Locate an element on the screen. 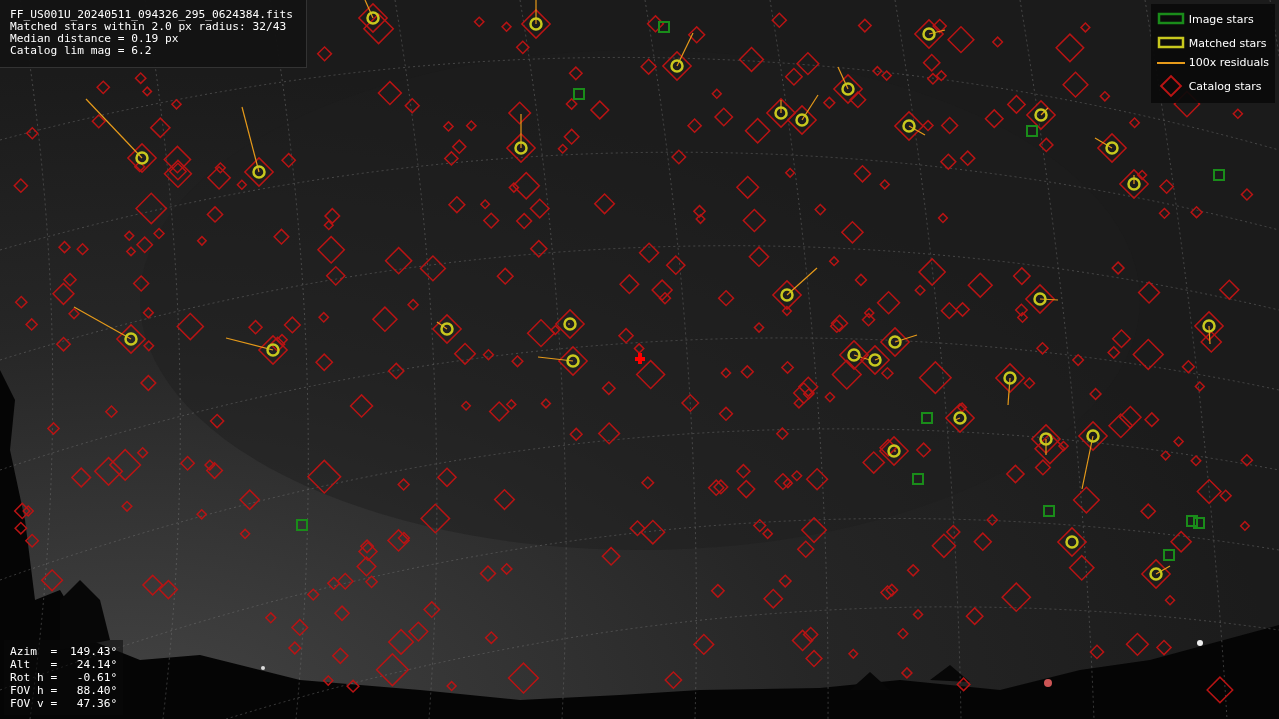 Image resolution: width=1279 pixels, height=719 pixels. stats-text: Catalog lim mag = 6.2 is located at coordinates (81, 51).